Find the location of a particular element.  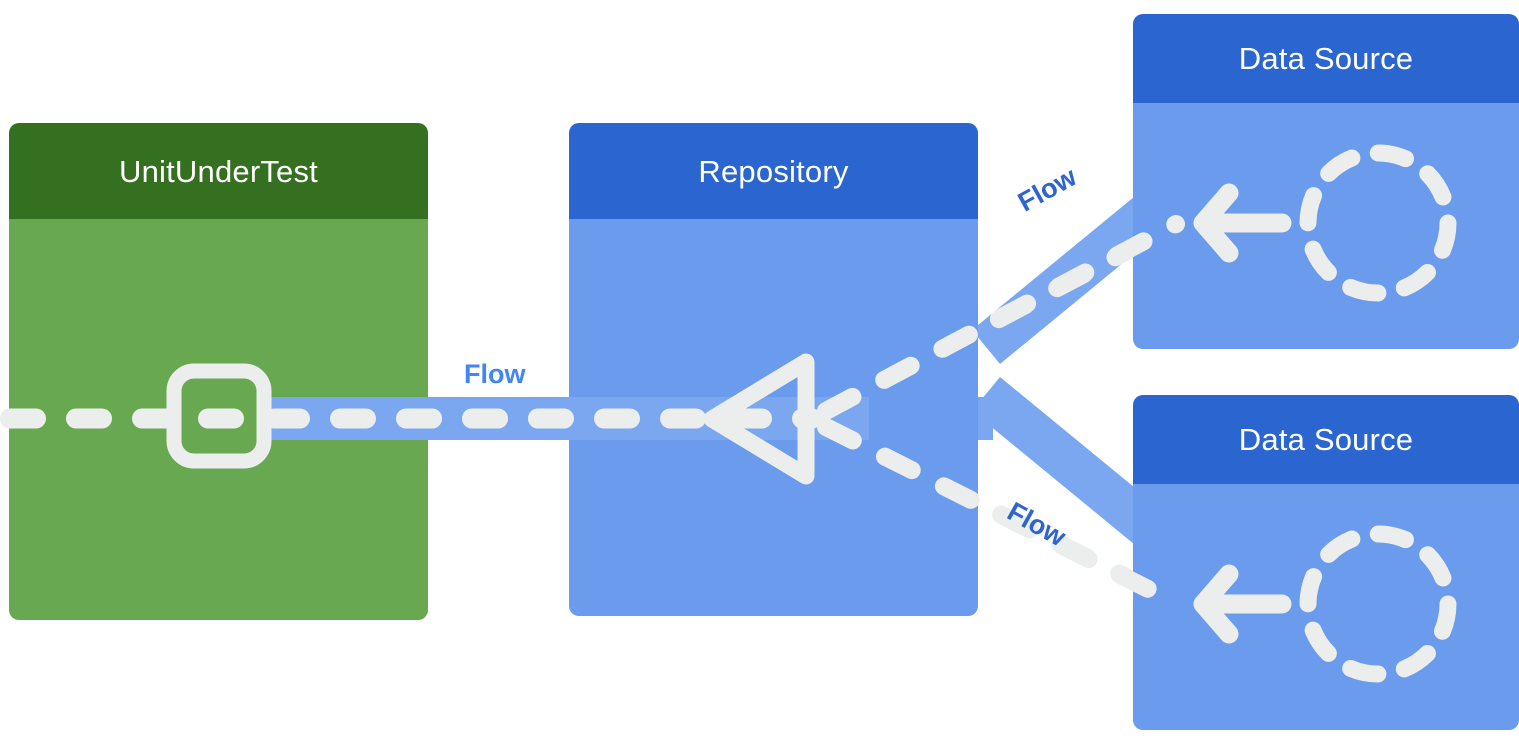

node-data-source-1-label: Data Source is located at coordinates (1326, 58).